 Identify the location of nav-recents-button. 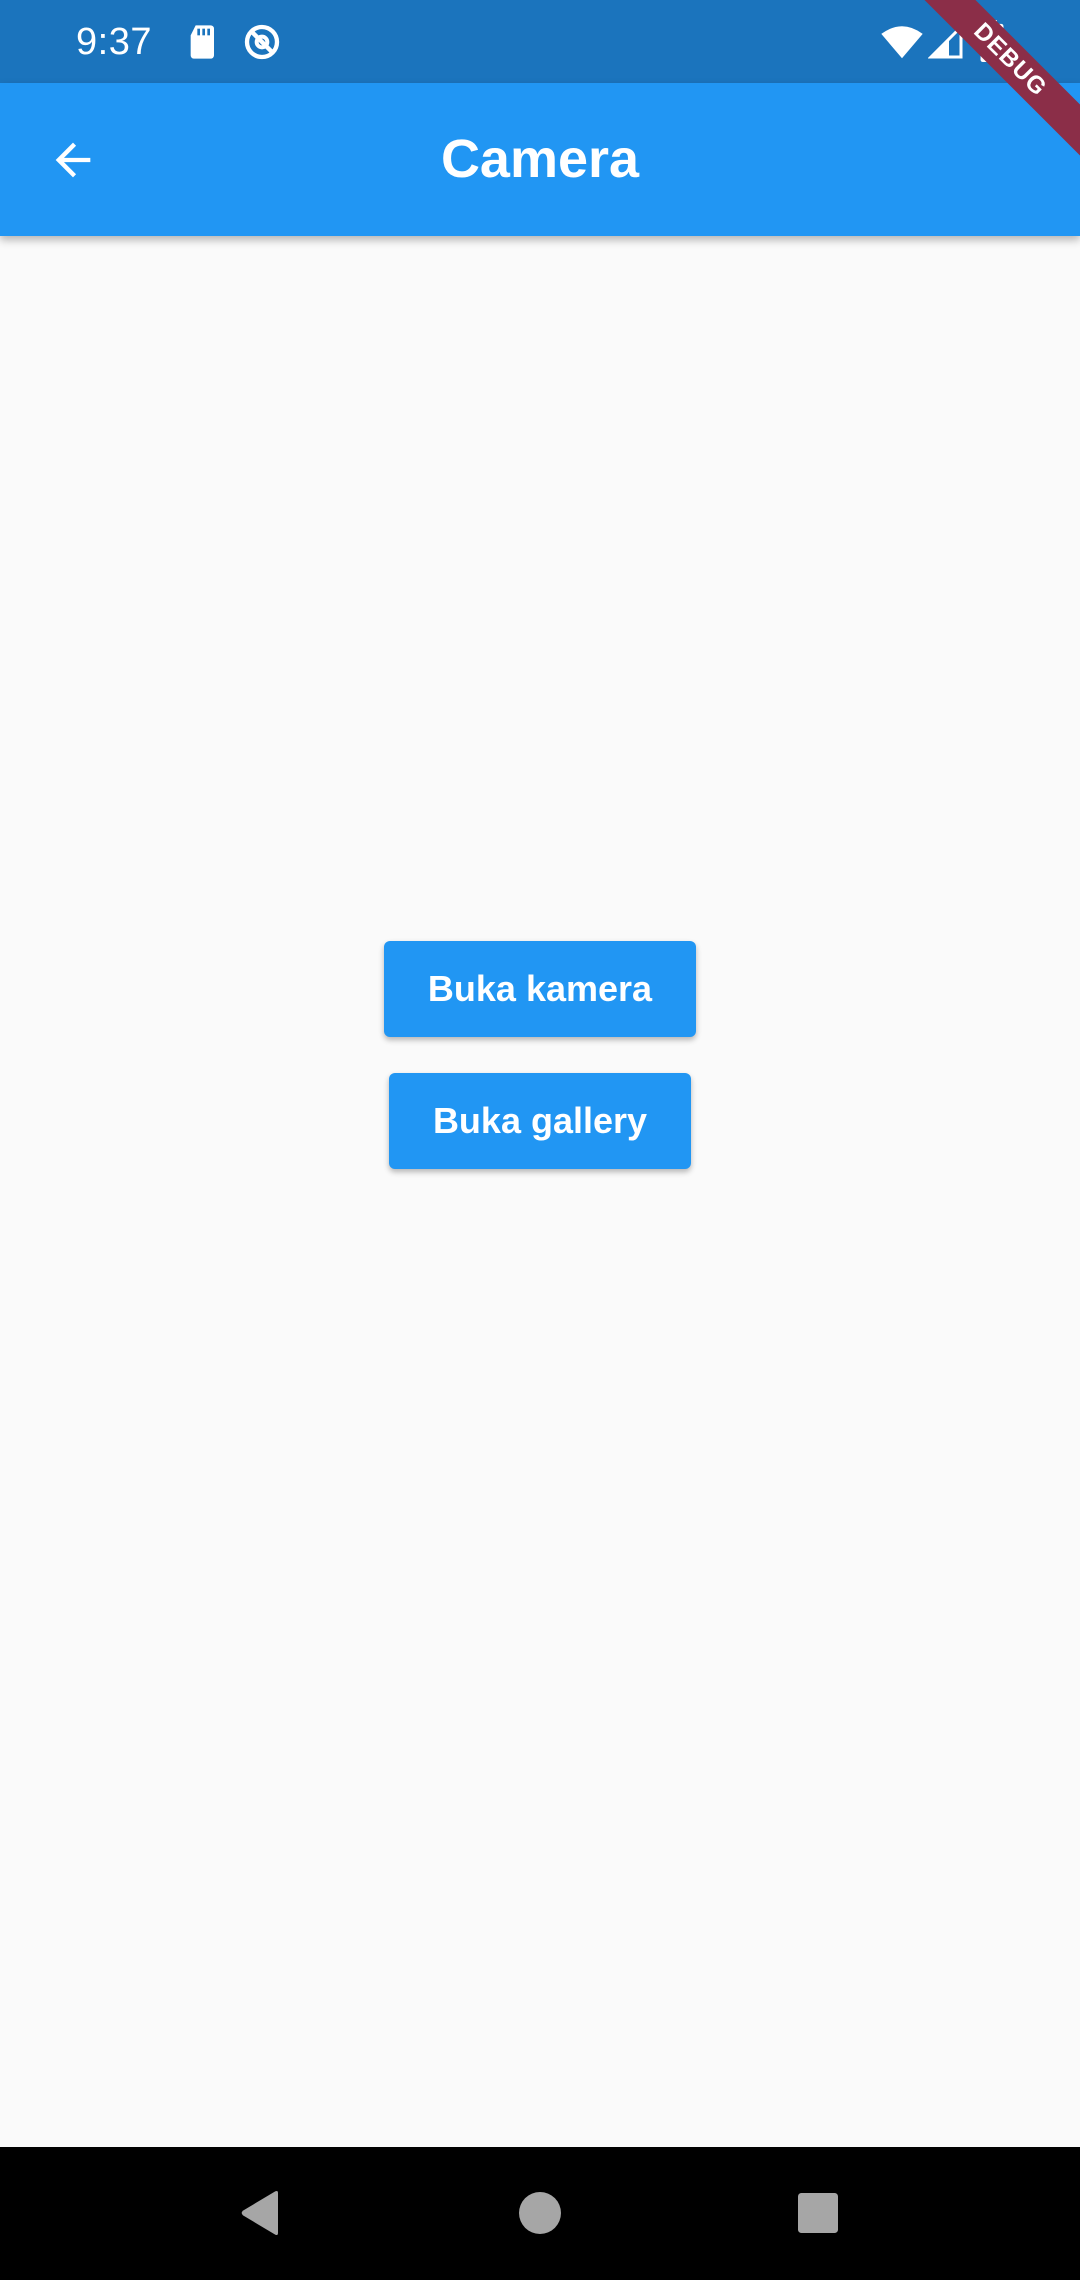
(818, 2213).